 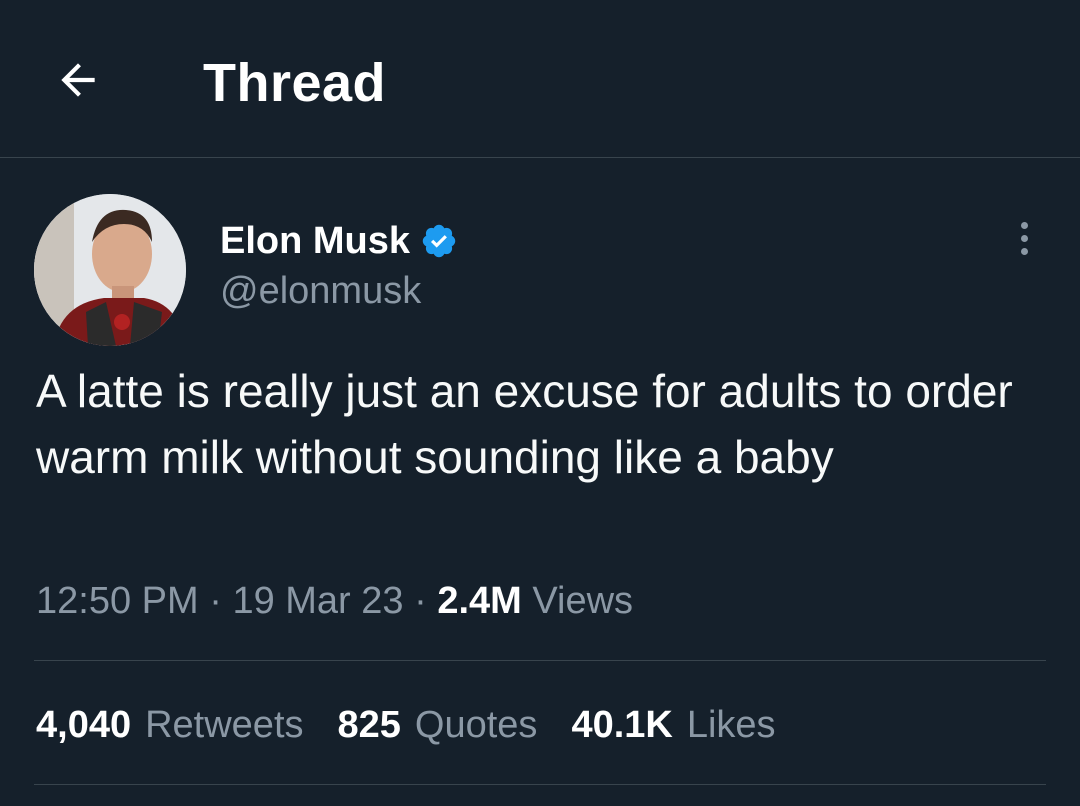 What do you see at coordinates (479, 601) in the screenshot?
I see `views-count: 2.4M` at bounding box center [479, 601].